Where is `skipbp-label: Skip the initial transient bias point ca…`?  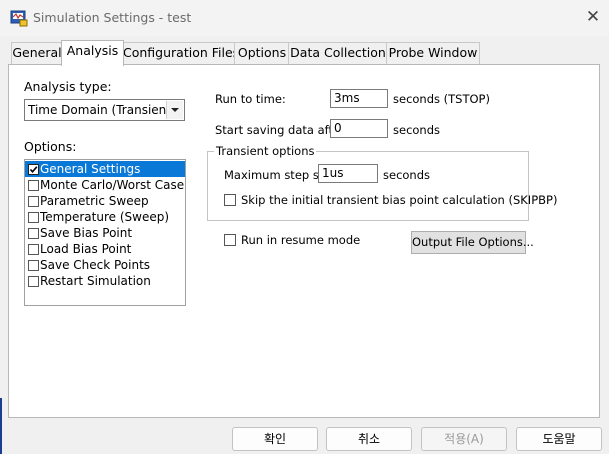
skipbp-label: Skip the initial transient bias point ca… is located at coordinates (399, 200).